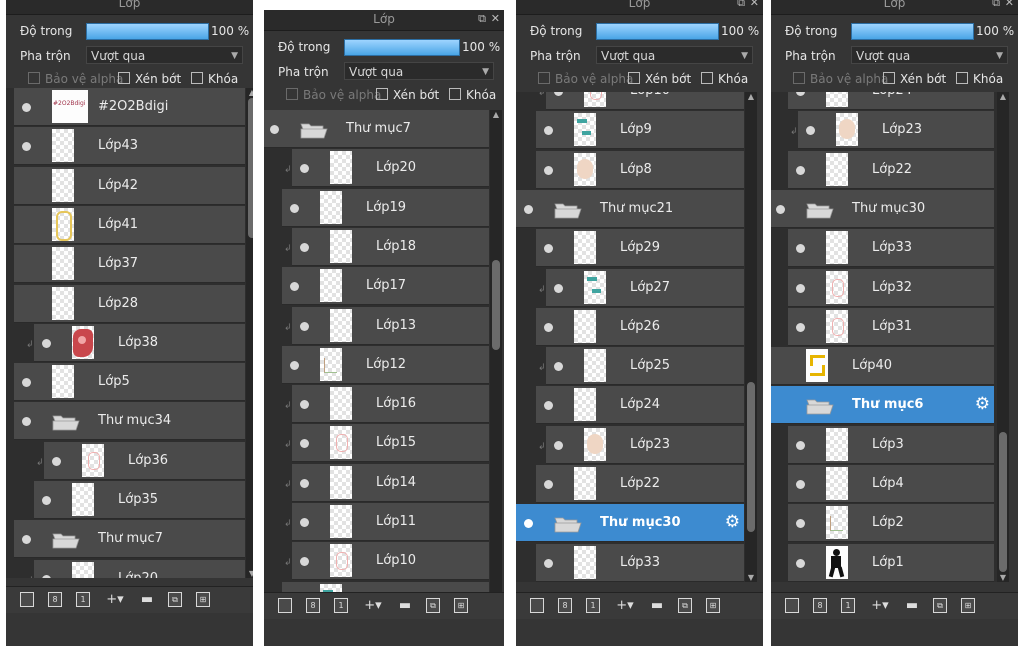 The image size is (1024, 646). What do you see at coordinates (386, 404) in the screenshot?
I see `layer-row: ↲ Lớp16` at bounding box center [386, 404].